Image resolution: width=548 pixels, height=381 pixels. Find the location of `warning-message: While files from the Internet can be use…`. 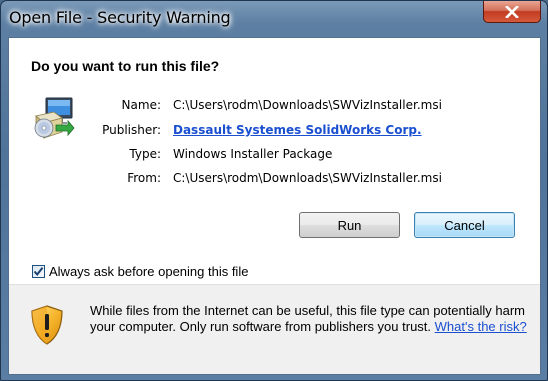

warning-message: While files from the Internet can be use… is located at coordinates (310, 319).